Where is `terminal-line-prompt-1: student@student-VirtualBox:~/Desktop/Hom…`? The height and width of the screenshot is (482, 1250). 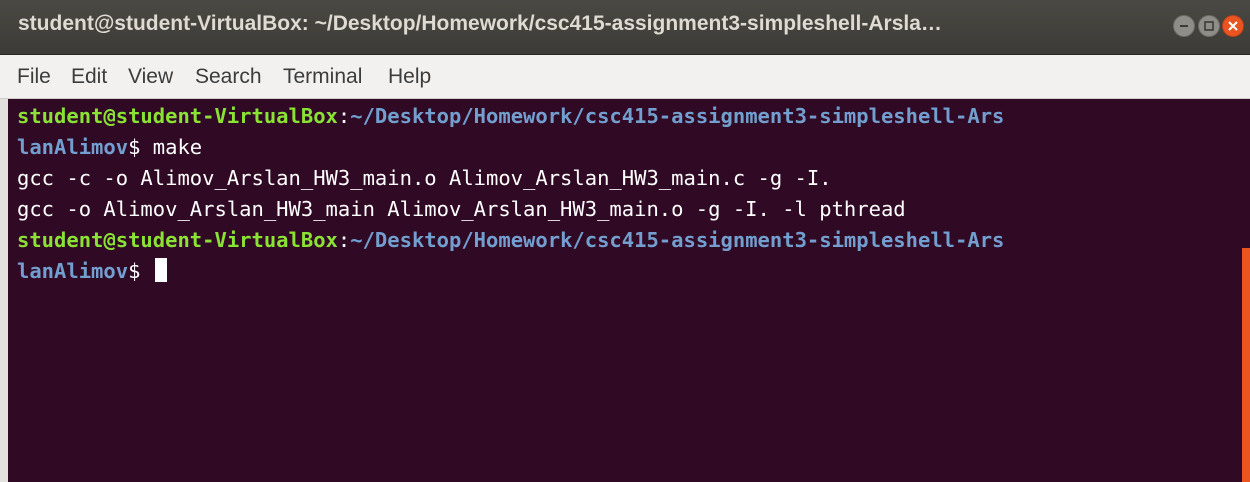
terminal-line-prompt-1: student@student-VirtualBox:~/Desktop/Hom… is located at coordinates (510, 116).